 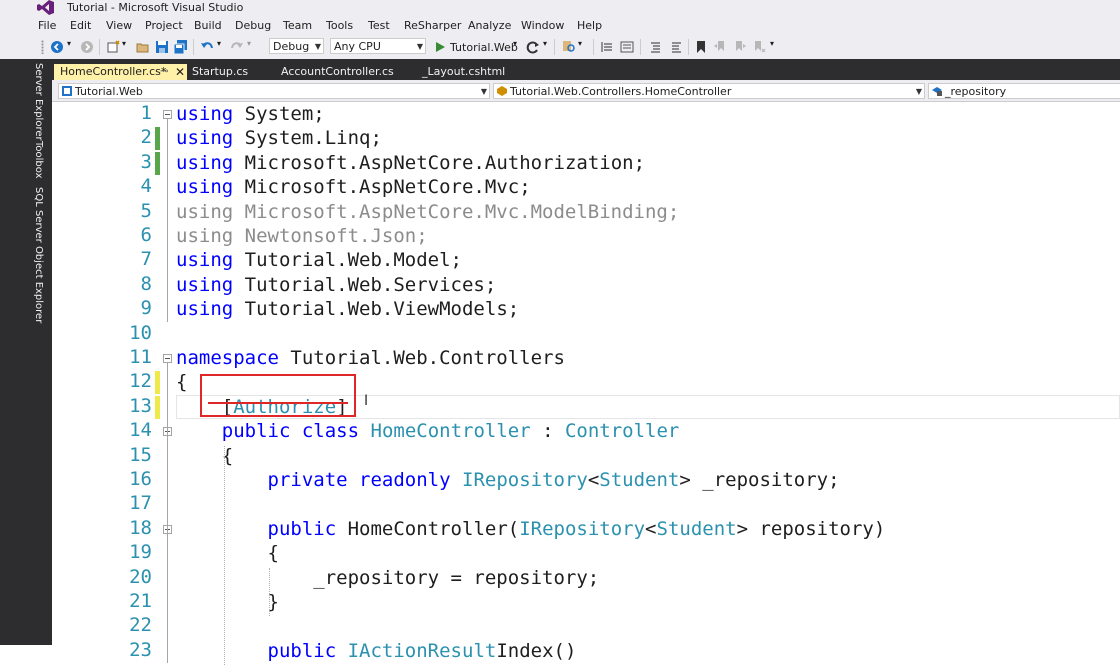 I want to click on clear-bookmarks-icon, so click(x=759, y=47).